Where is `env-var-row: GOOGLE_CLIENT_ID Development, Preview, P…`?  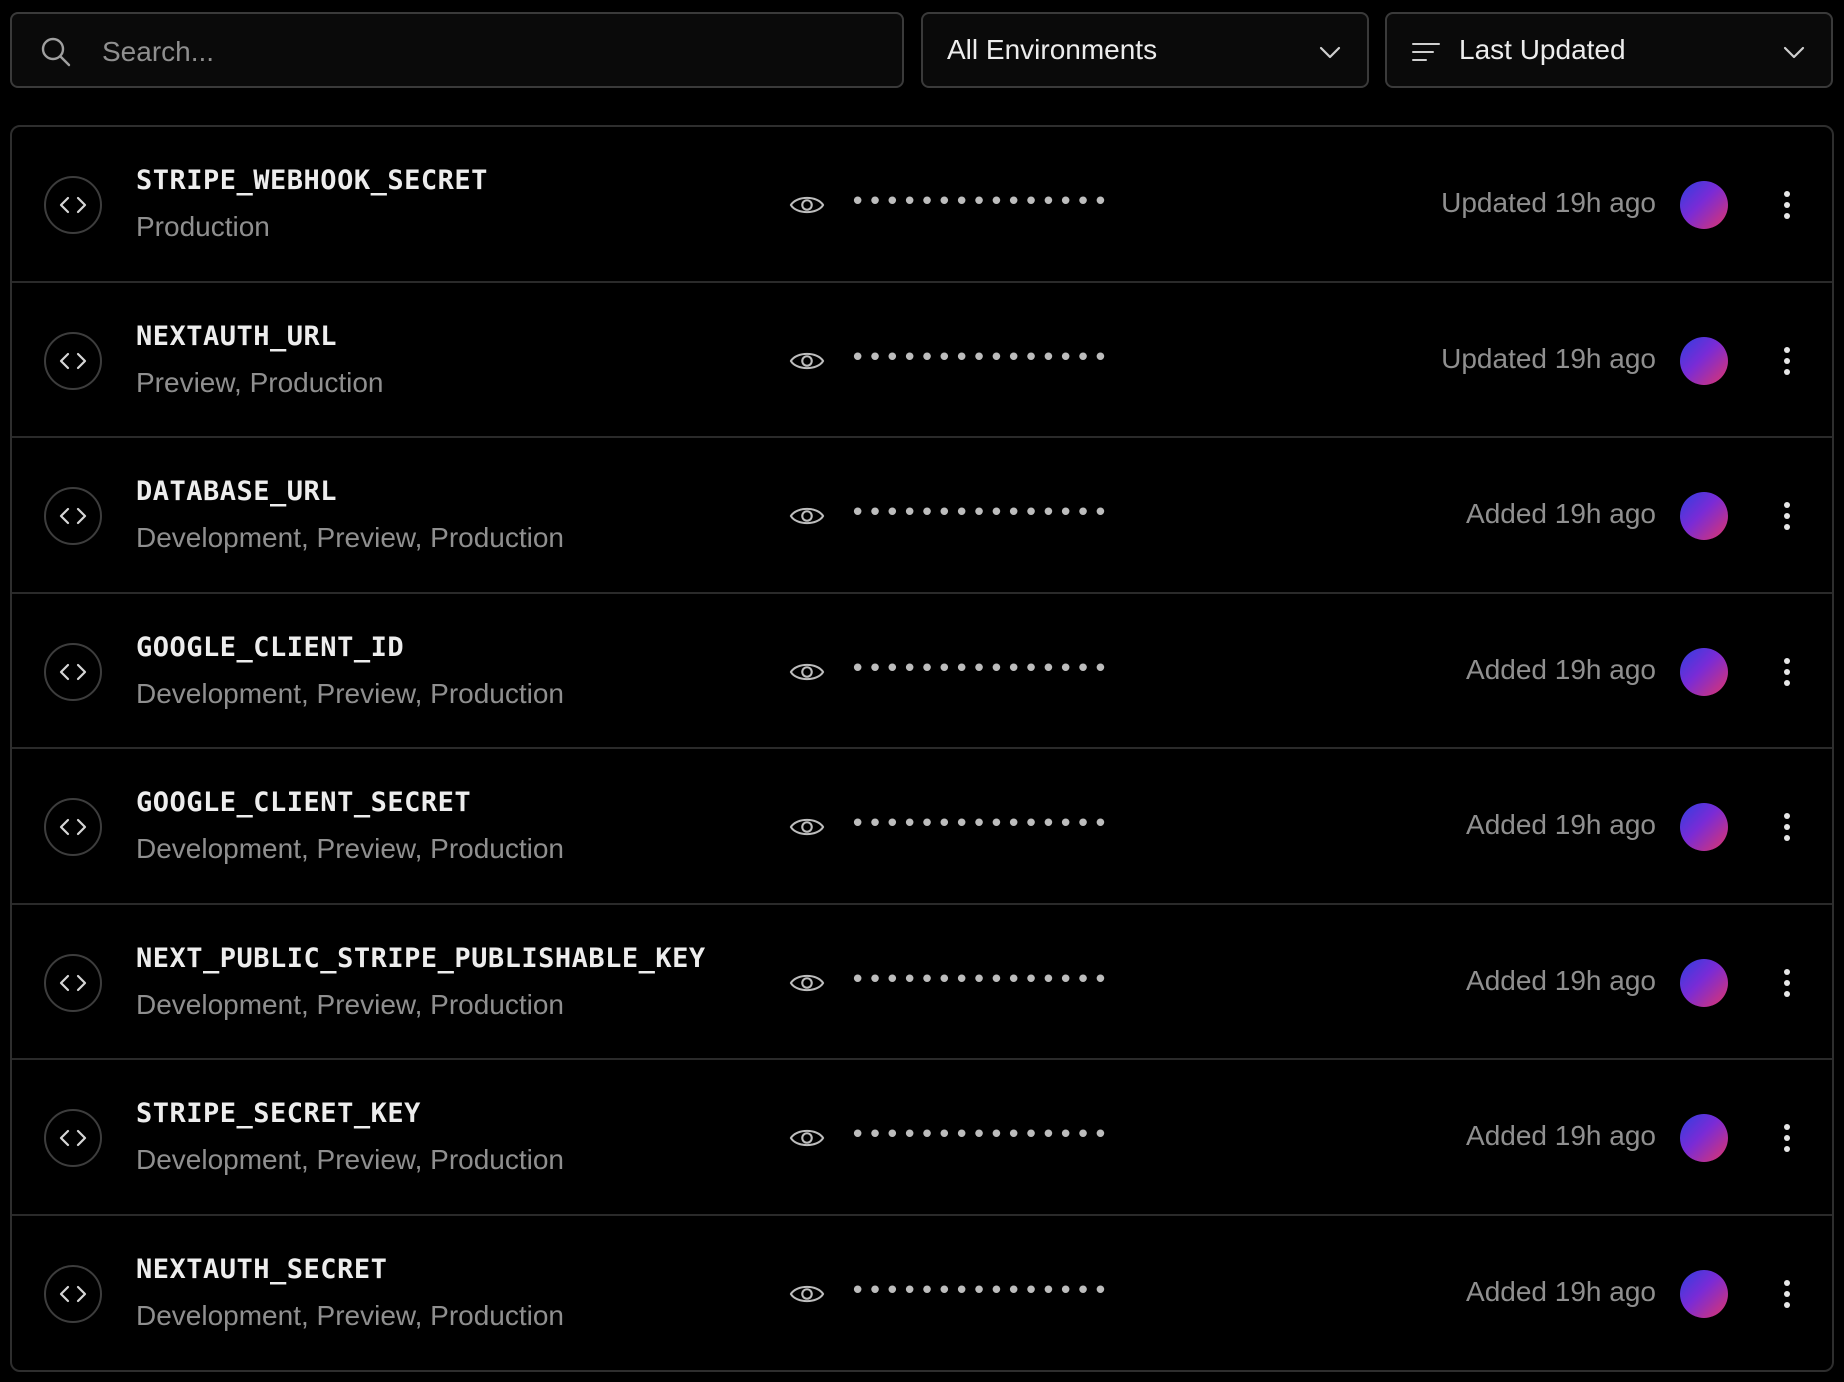 env-var-row: GOOGLE_CLIENT_ID Development, Preview, P… is located at coordinates (922, 671).